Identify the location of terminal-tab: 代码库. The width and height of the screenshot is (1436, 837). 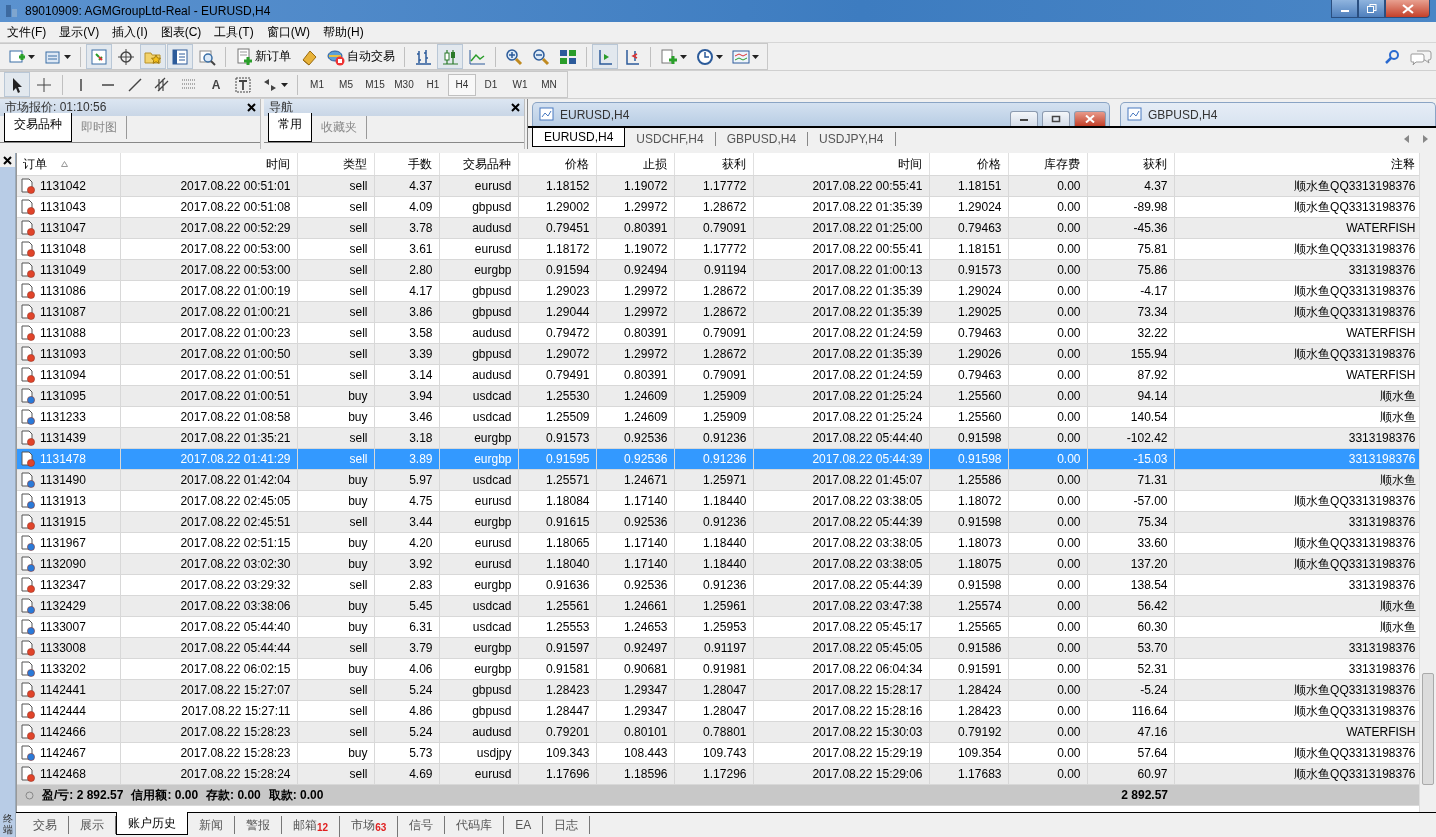
(475, 825).